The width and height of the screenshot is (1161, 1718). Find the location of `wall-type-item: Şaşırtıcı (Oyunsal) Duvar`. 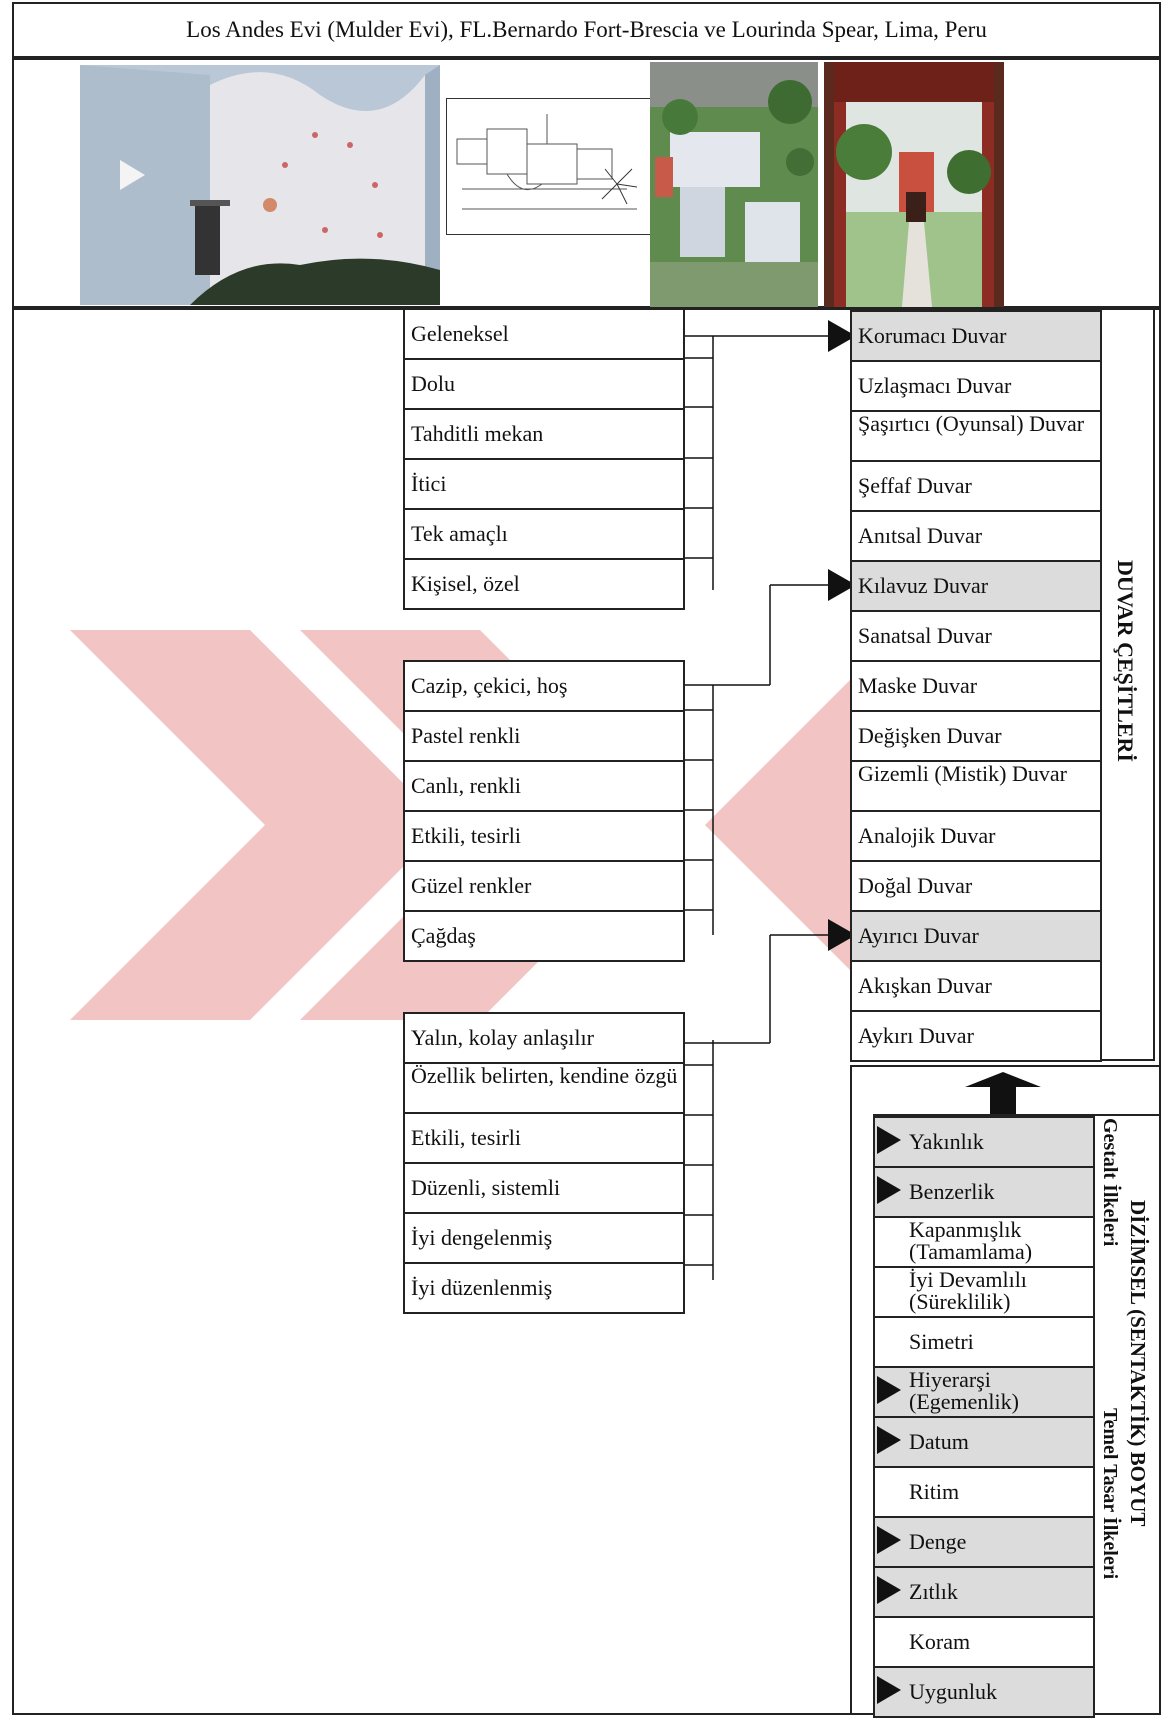

wall-type-item: Şaşırtıcı (Oyunsal) Duvar is located at coordinates (976, 436).